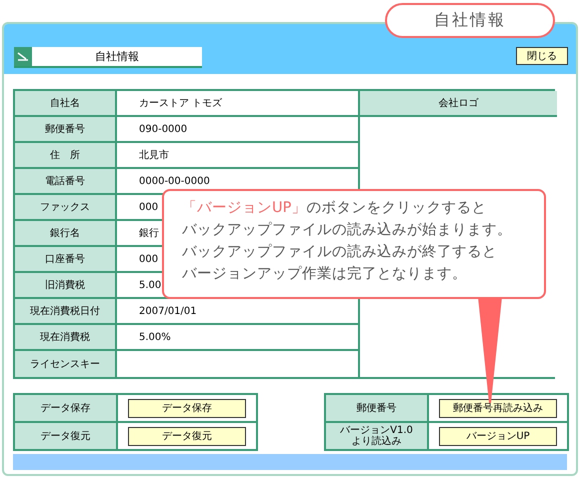  Describe the element at coordinates (66, 182) in the screenshot. I see `field-label: 電話番号` at that location.